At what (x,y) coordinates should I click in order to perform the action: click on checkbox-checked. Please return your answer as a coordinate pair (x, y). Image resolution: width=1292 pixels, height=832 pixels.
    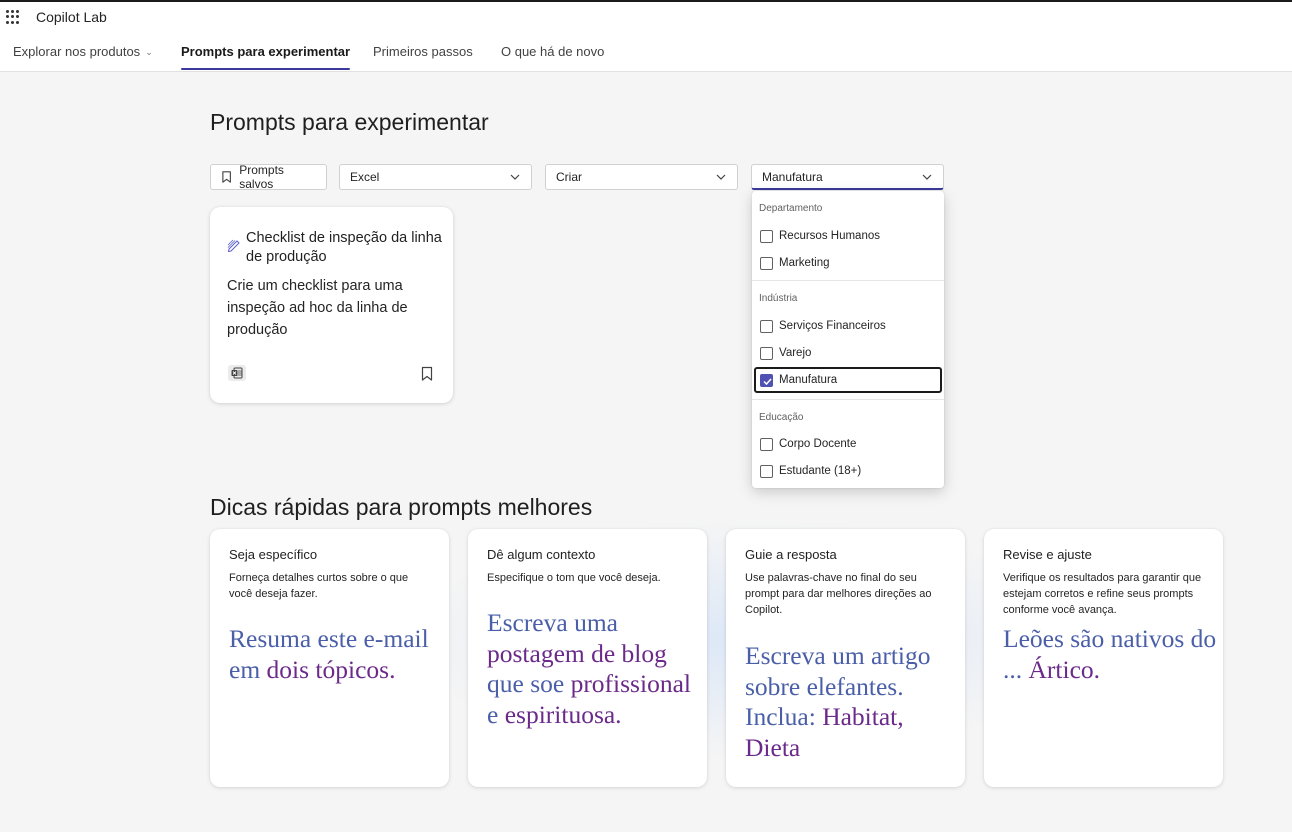
    Looking at the image, I should click on (766, 380).